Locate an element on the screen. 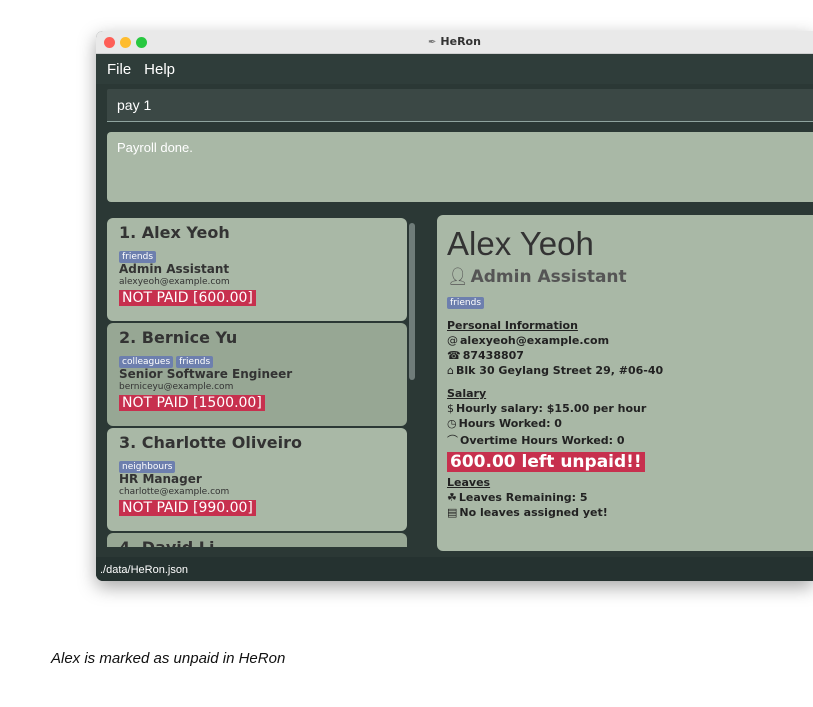 Image resolution: width=813 pixels, height=707 pixels. payment-status: NOT PAID [990.00] is located at coordinates (187, 508).